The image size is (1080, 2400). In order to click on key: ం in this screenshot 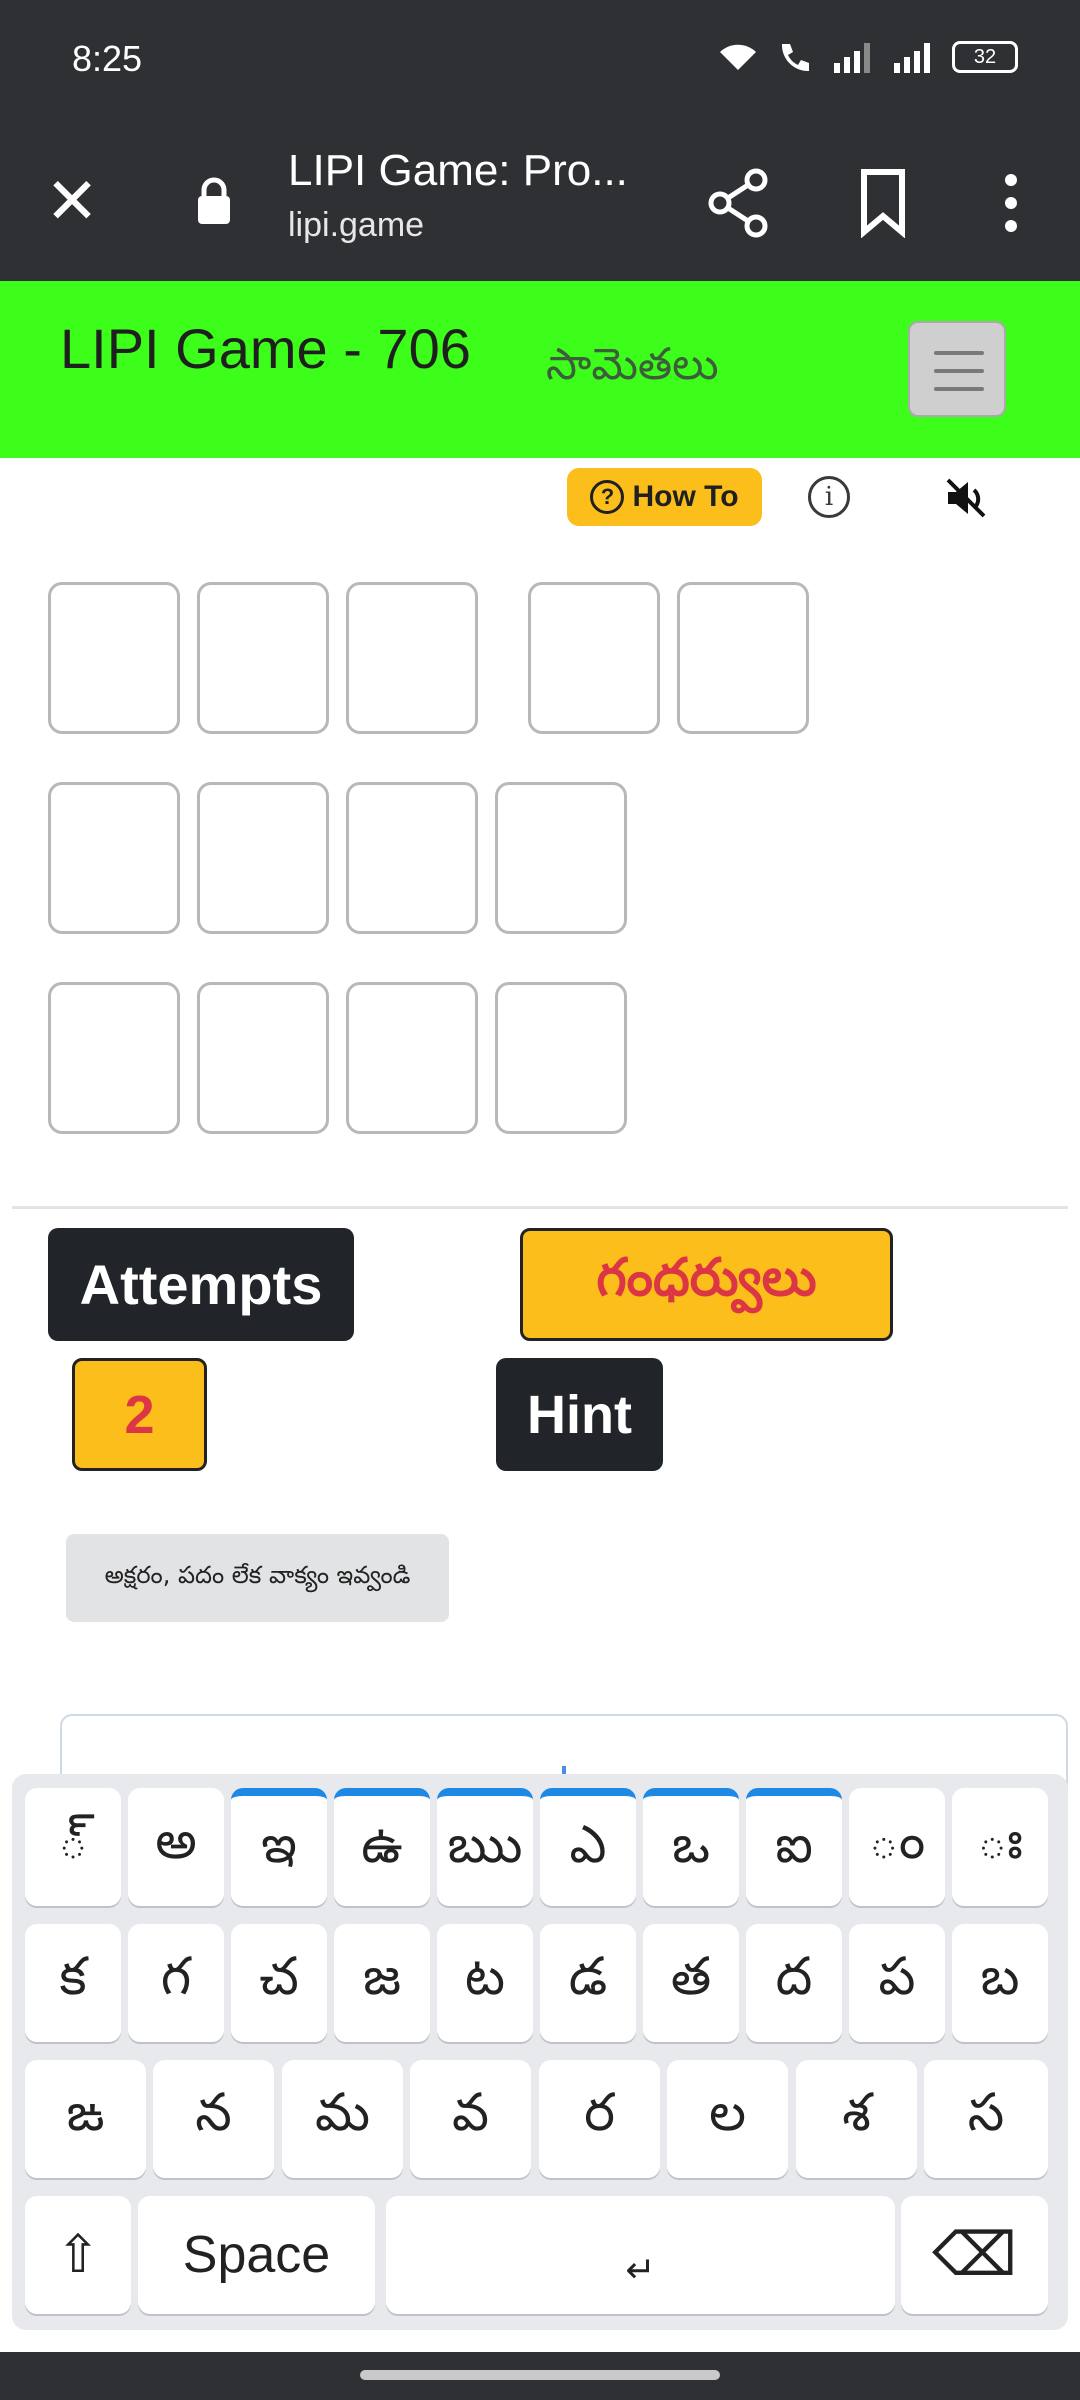, I will do `click(897, 1847)`.